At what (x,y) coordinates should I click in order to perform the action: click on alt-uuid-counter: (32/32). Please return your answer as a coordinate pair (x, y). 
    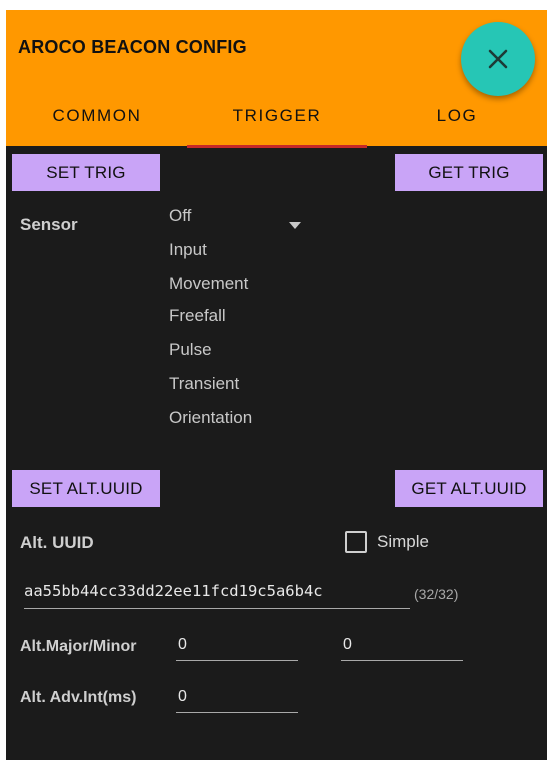
    Looking at the image, I should click on (436, 594).